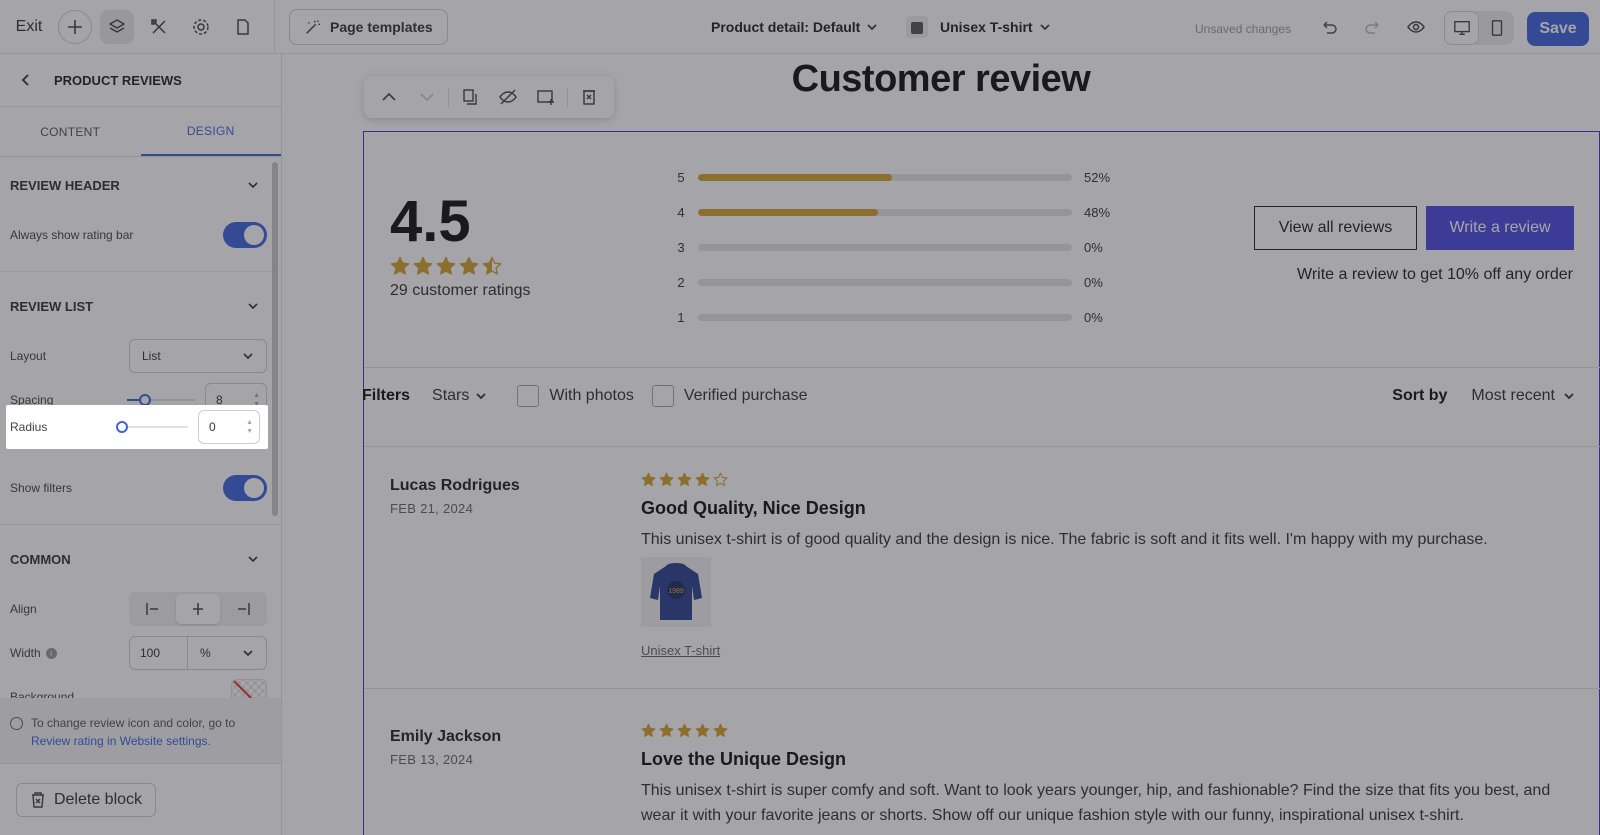 The width and height of the screenshot is (1600, 835). What do you see at coordinates (227, 653) in the screenshot?
I see `width-unit-select: %` at bounding box center [227, 653].